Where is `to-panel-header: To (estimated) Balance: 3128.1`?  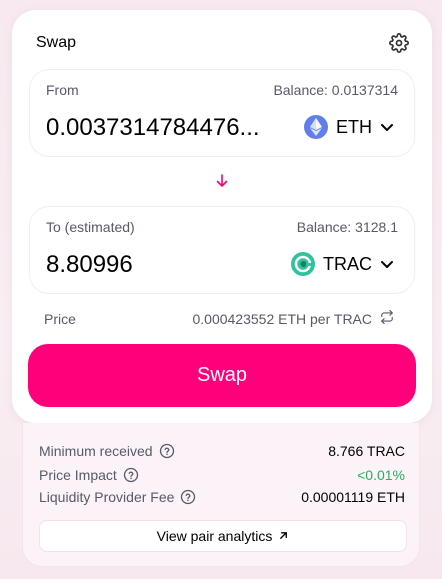 to-panel-header: To (estimated) Balance: 3128.1 is located at coordinates (222, 227).